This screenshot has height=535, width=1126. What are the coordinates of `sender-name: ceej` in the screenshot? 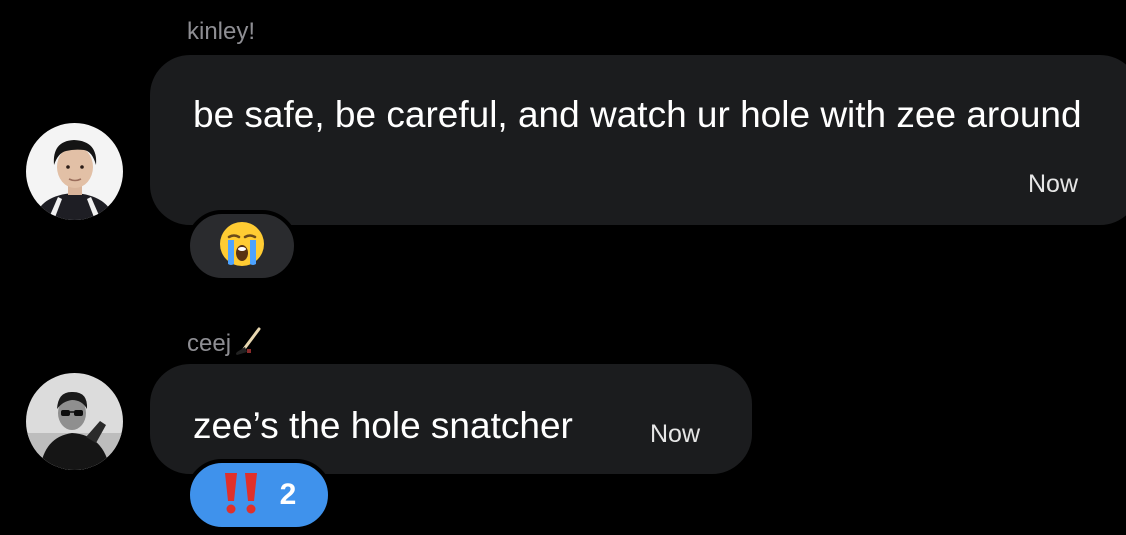 It's located at (225, 345).